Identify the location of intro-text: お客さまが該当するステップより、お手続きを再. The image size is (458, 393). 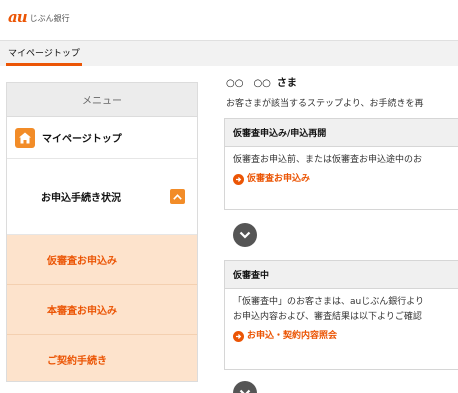
(325, 104).